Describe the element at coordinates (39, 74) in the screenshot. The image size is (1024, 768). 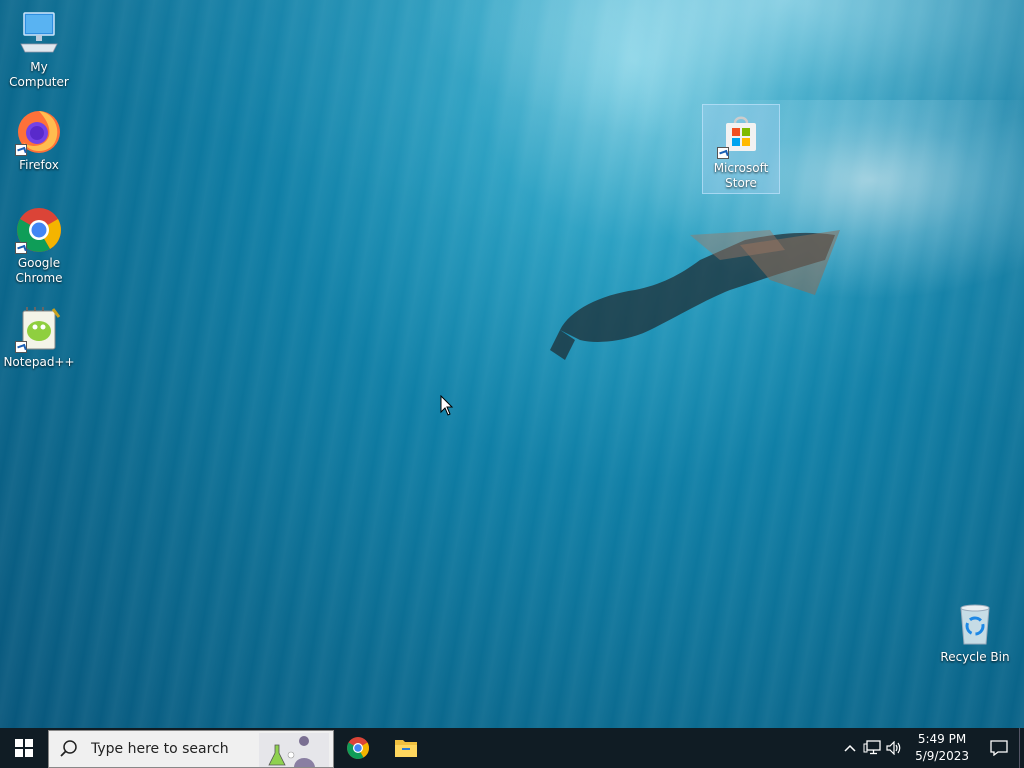
I see `desktop-icon-label: My Computer` at that location.